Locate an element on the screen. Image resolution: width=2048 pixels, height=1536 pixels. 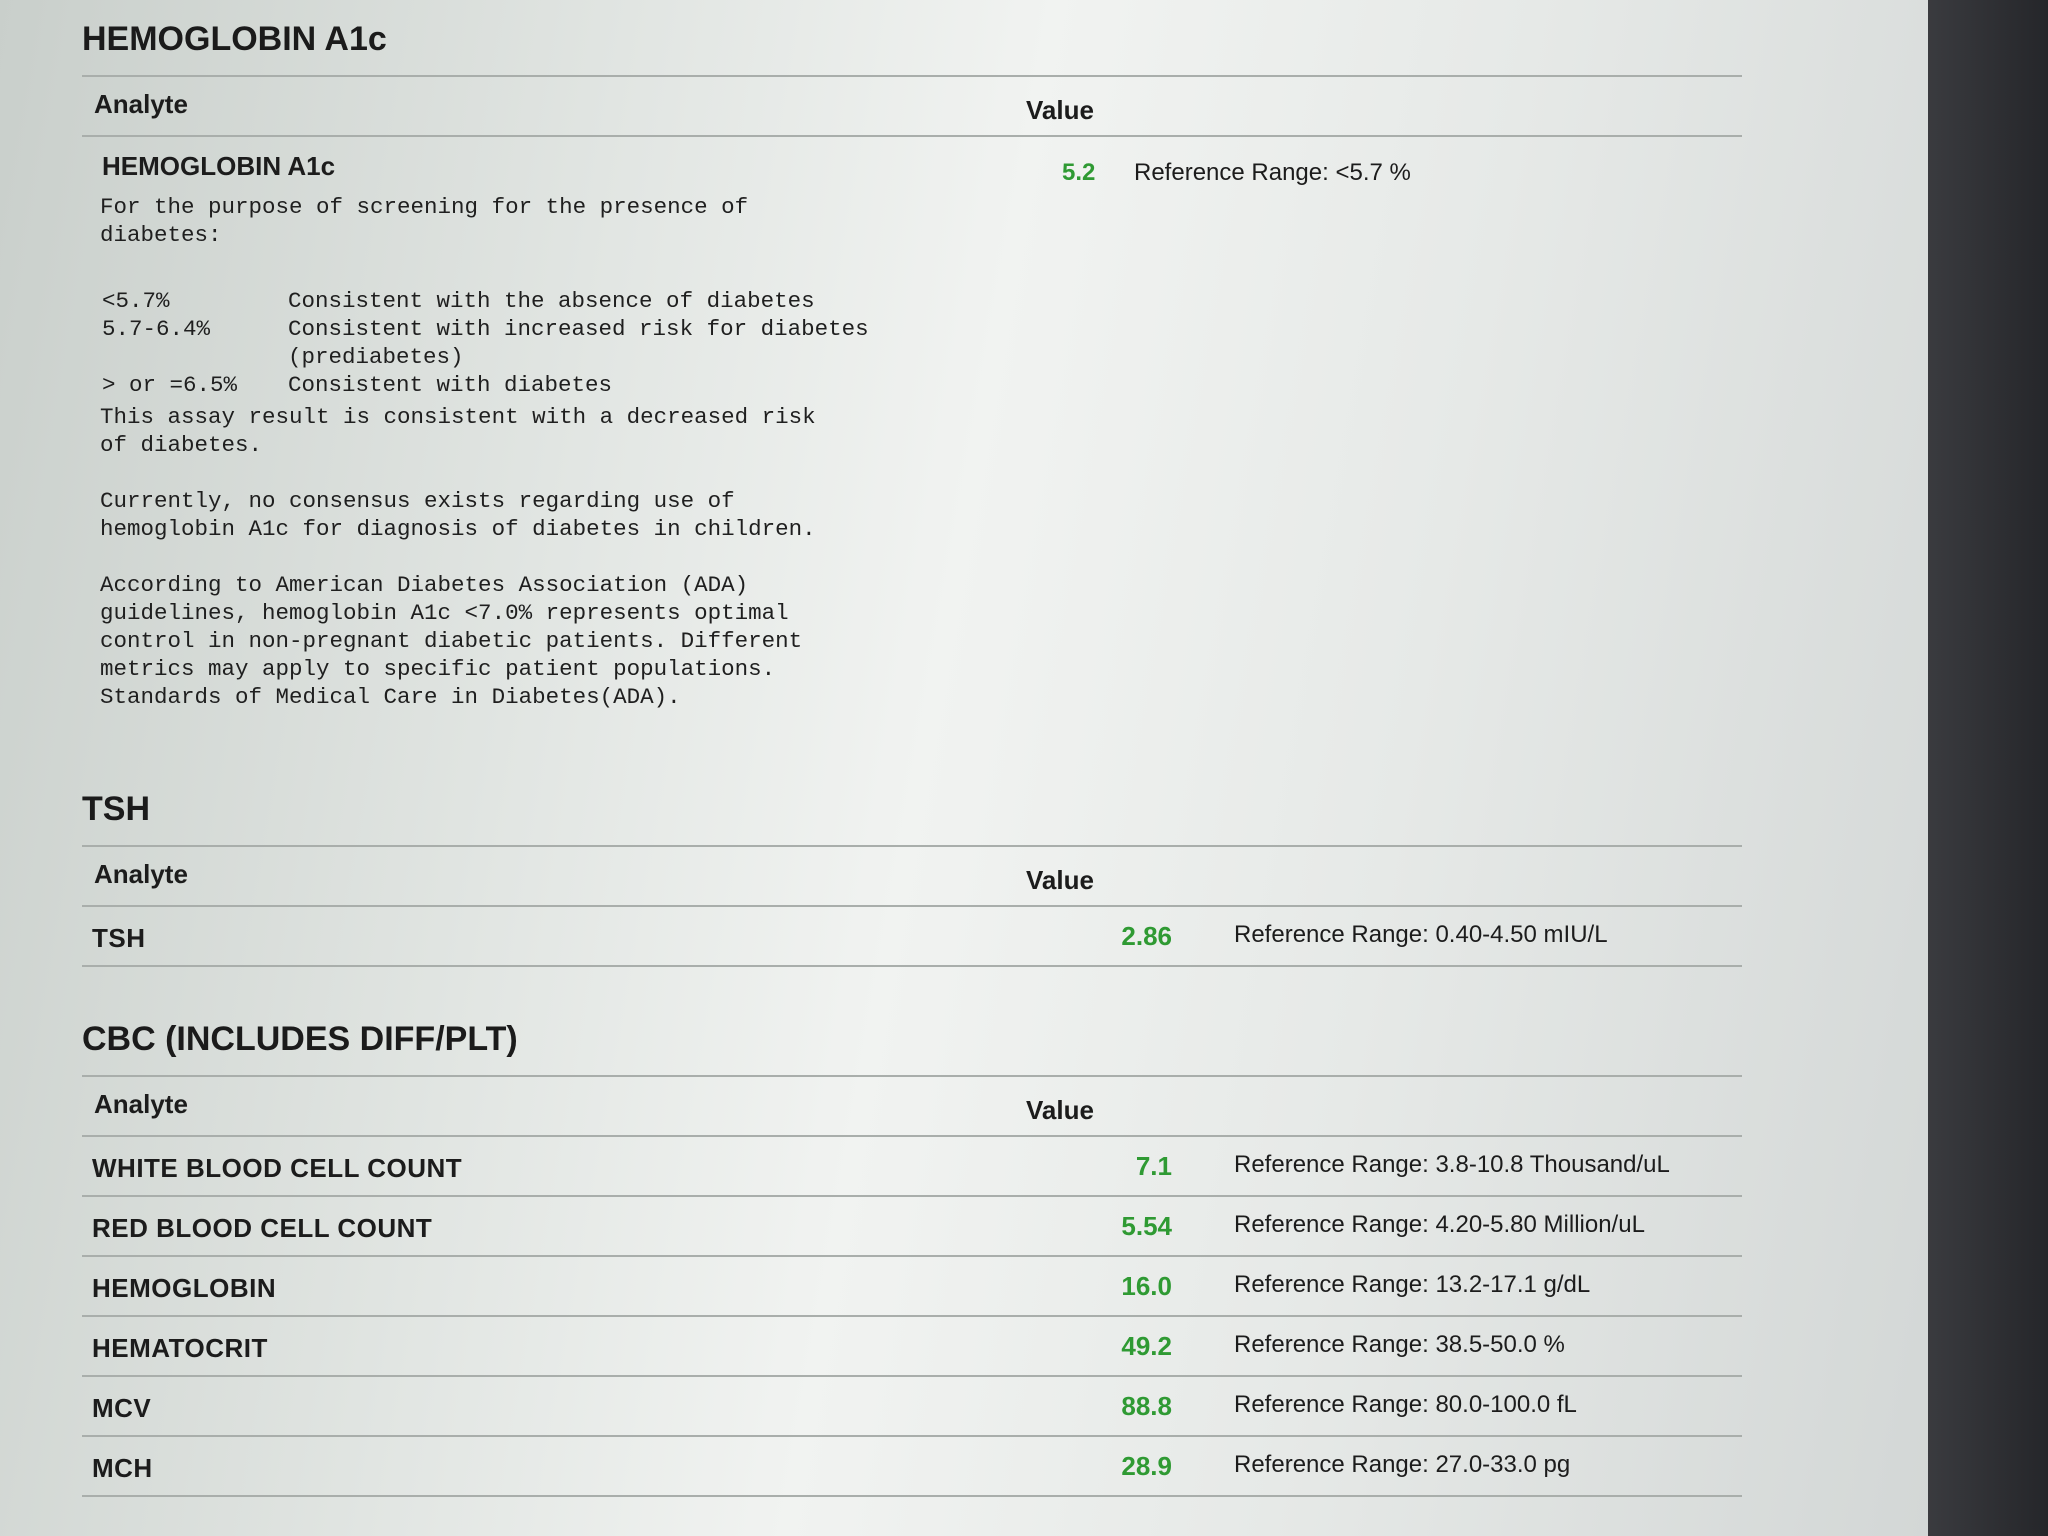
result-value: 2.86 is located at coordinates (1146, 936).